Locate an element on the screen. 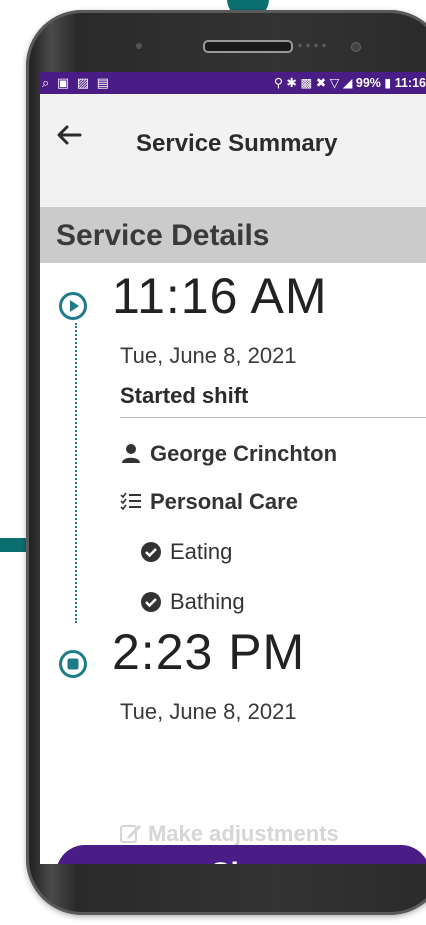 The image size is (426, 925). checklist-icon is located at coordinates (130, 501).